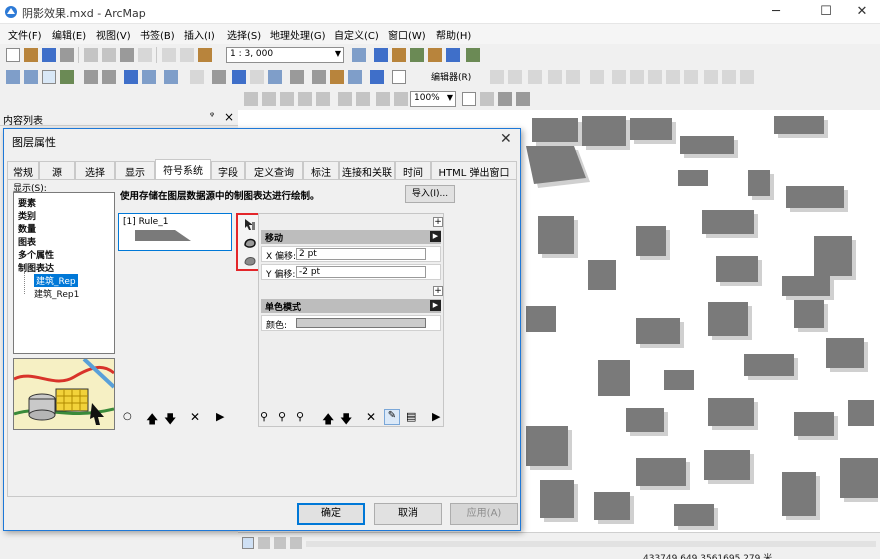 The image size is (880, 559). I want to click on layer-move-up-icon: 🡅, so click(328, 420).